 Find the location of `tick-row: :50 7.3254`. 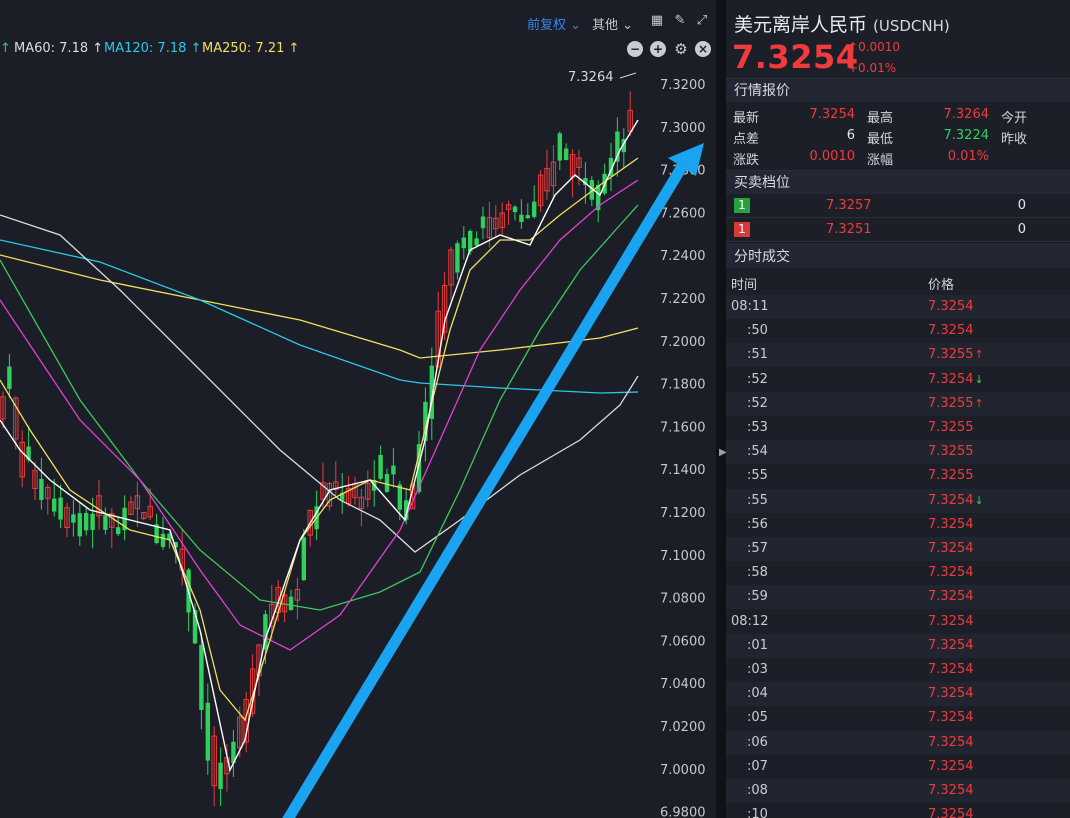

tick-row: :50 7.3254 is located at coordinates (898, 331).